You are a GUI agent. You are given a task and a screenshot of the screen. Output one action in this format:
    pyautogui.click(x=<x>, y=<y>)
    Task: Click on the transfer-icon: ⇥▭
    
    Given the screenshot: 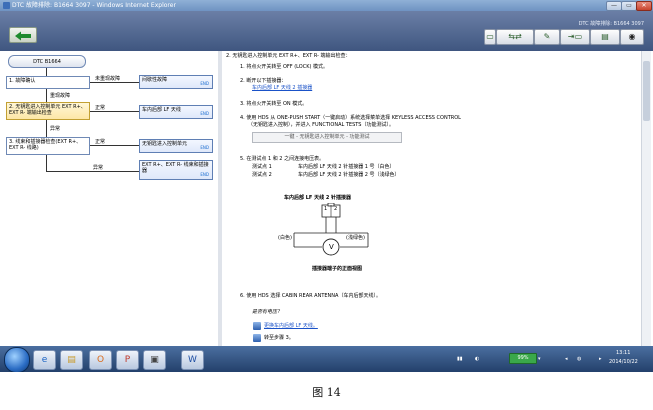 What is the action you would take?
    pyautogui.click(x=575, y=37)
    